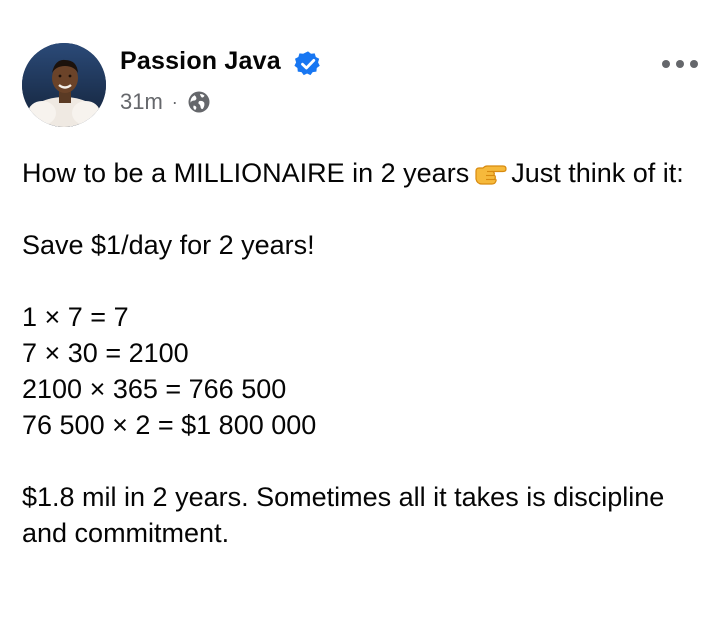  I want to click on verified-badge-icon, so click(307, 63).